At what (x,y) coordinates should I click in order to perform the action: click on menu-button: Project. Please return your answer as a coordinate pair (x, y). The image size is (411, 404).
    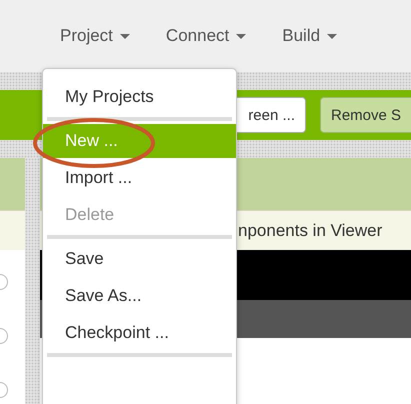
    Looking at the image, I should click on (95, 36).